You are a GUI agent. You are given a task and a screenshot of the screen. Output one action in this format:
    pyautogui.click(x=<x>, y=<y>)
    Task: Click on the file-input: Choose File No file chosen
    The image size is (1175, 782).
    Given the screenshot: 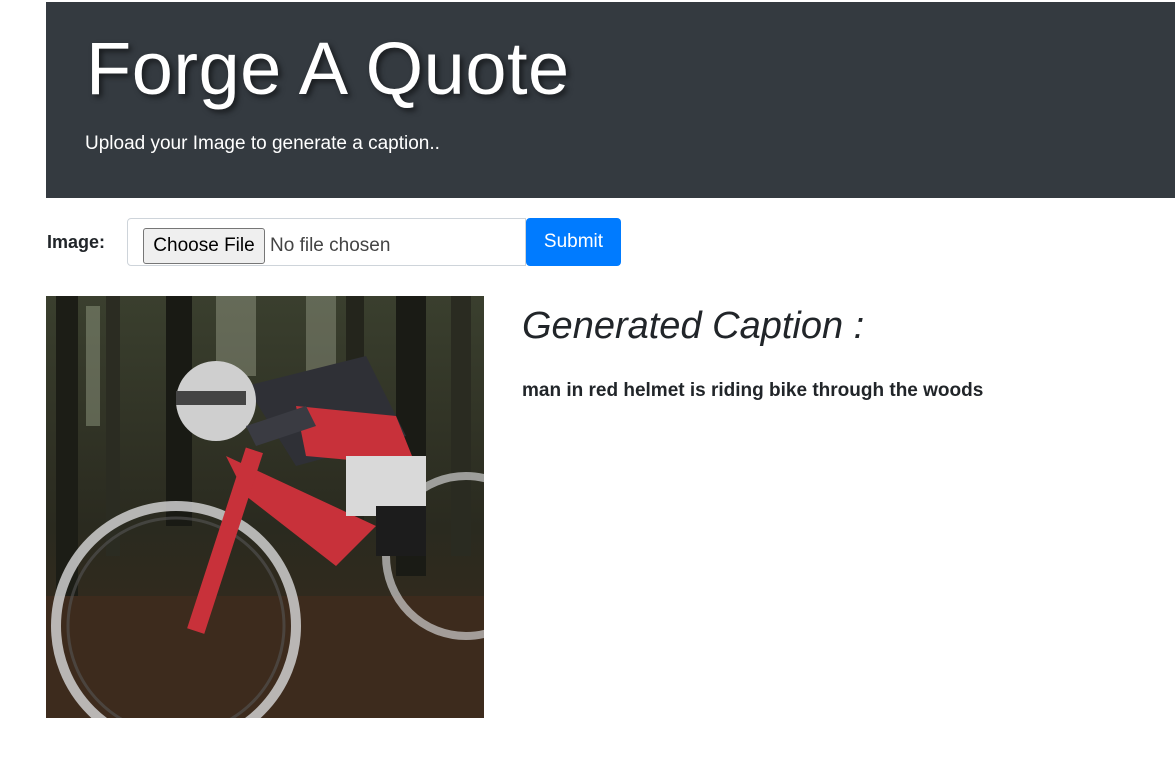 What is the action you would take?
    pyautogui.click(x=326, y=242)
    